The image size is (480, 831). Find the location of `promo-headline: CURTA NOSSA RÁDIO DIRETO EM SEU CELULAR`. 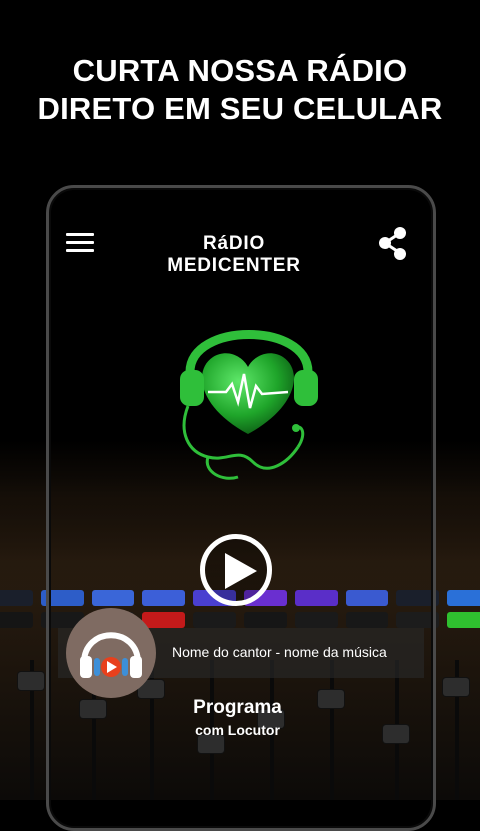

promo-headline: CURTA NOSSA RÁDIO DIRETO EM SEU CELULAR is located at coordinates (240, 90).